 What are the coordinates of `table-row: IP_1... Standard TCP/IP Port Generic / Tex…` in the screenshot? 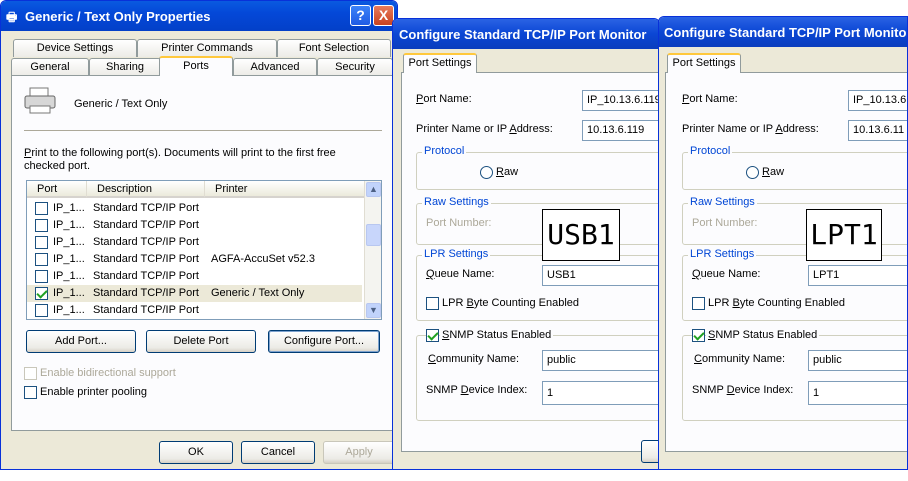 It's located at (194, 293).